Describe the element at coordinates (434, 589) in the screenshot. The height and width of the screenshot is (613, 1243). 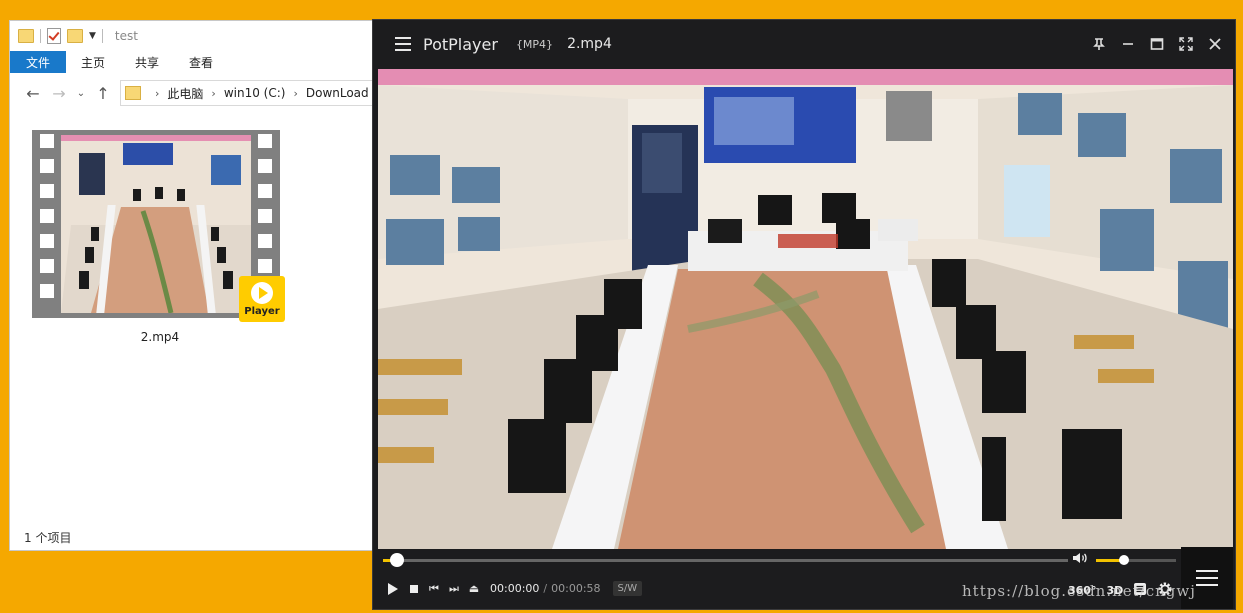
I see `previous-icon: ⏮` at that location.